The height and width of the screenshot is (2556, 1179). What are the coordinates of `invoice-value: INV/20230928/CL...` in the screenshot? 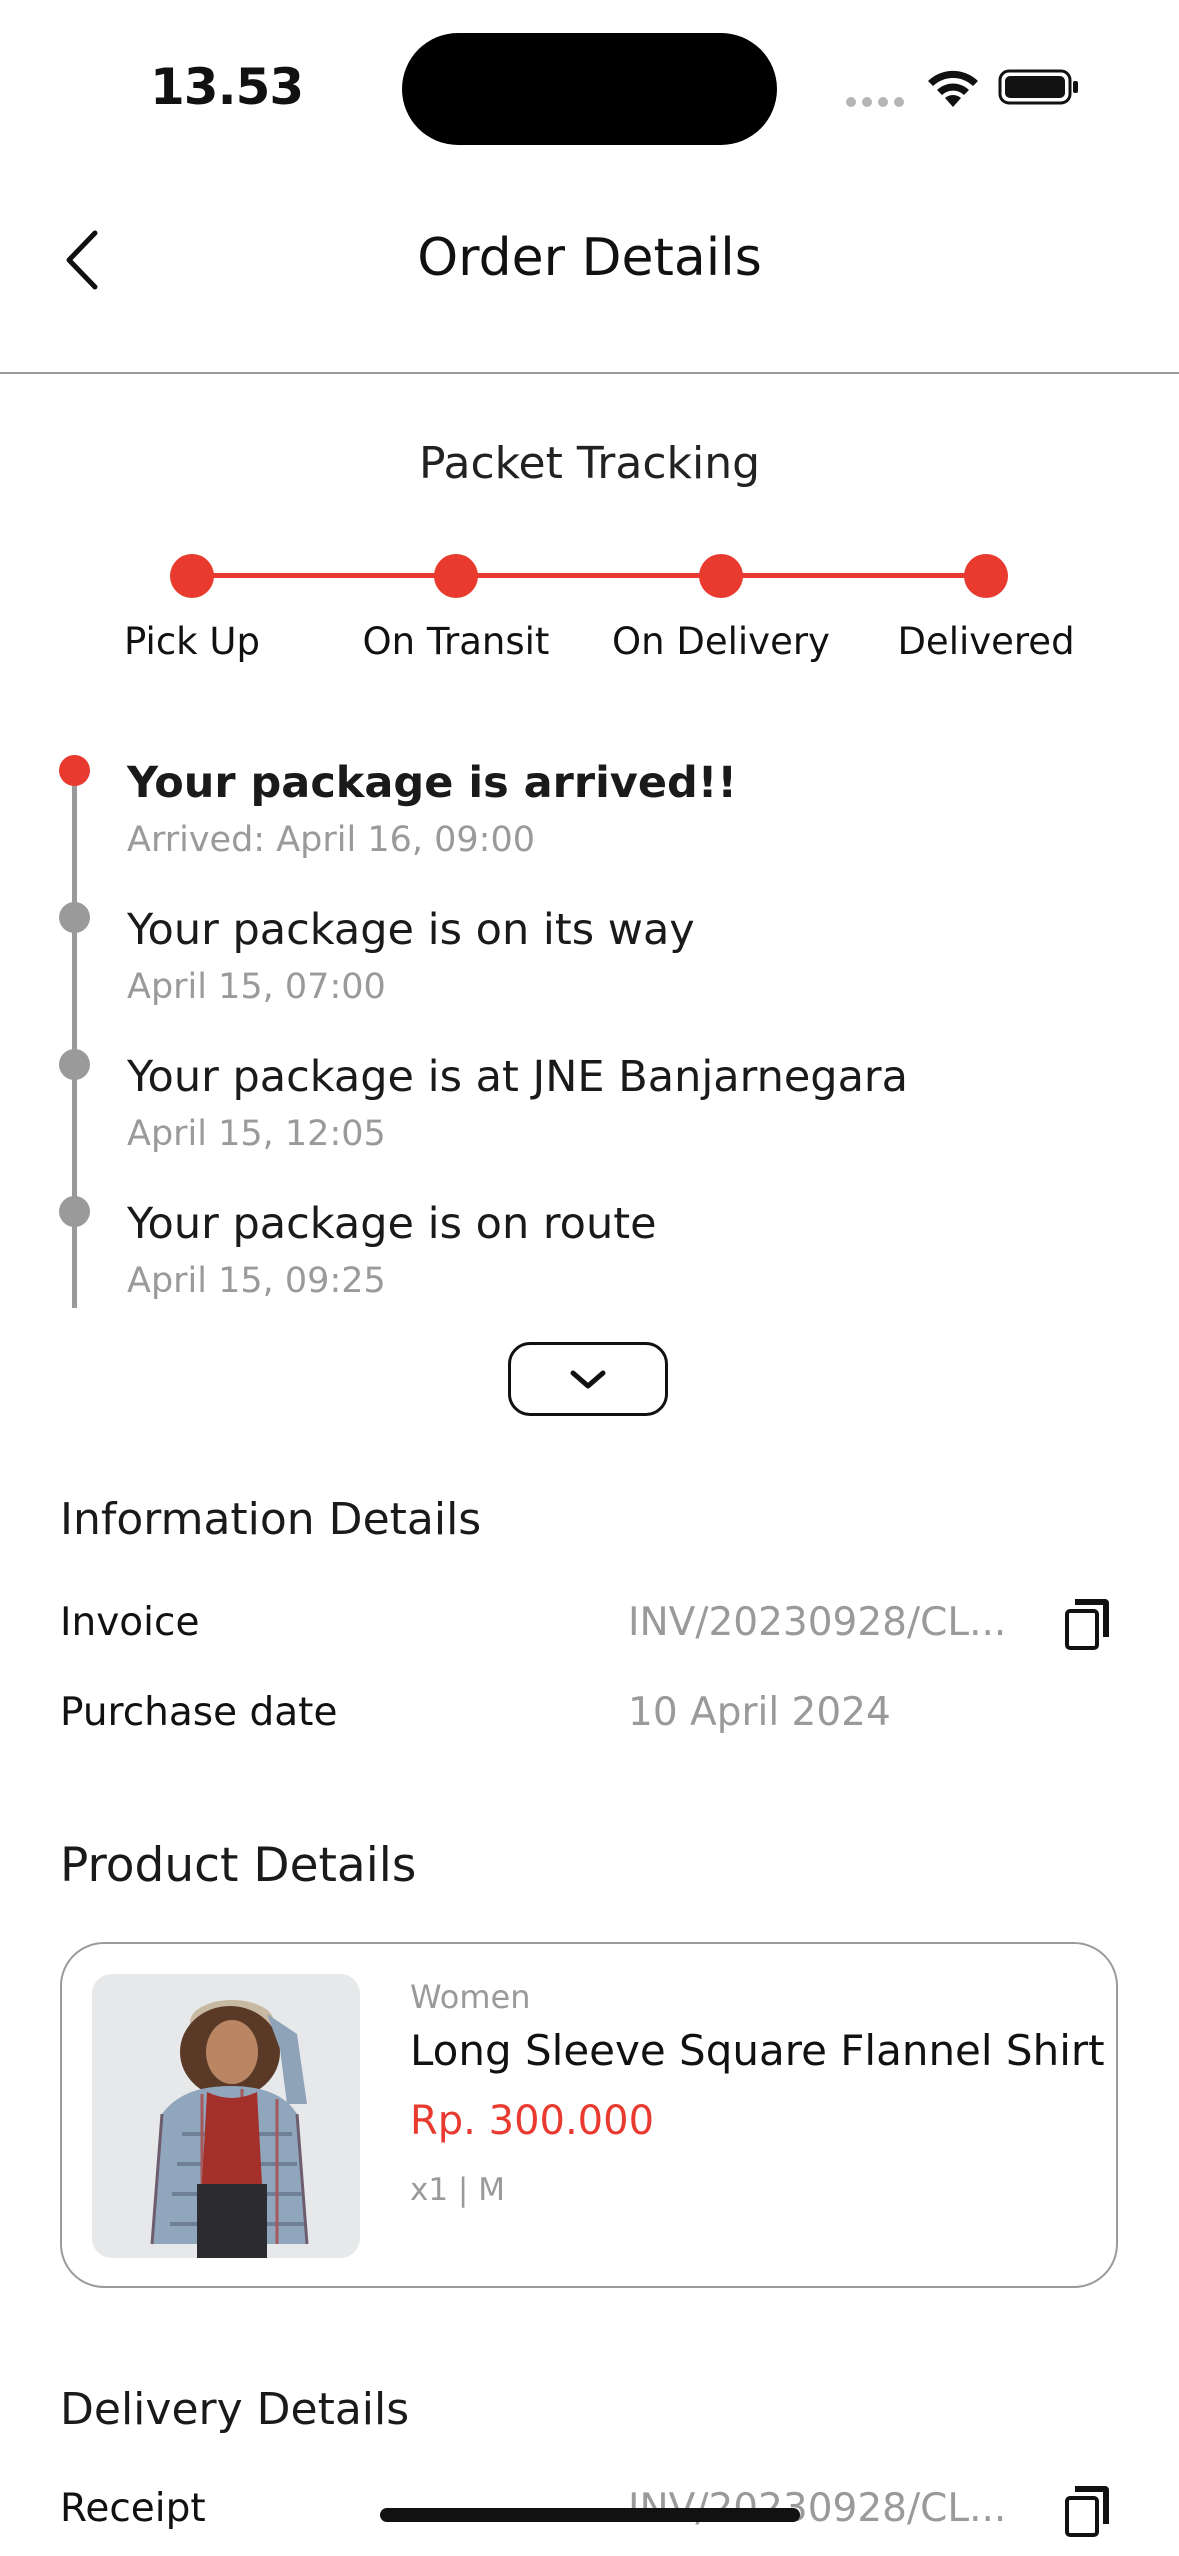 It's located at (817, 1622).